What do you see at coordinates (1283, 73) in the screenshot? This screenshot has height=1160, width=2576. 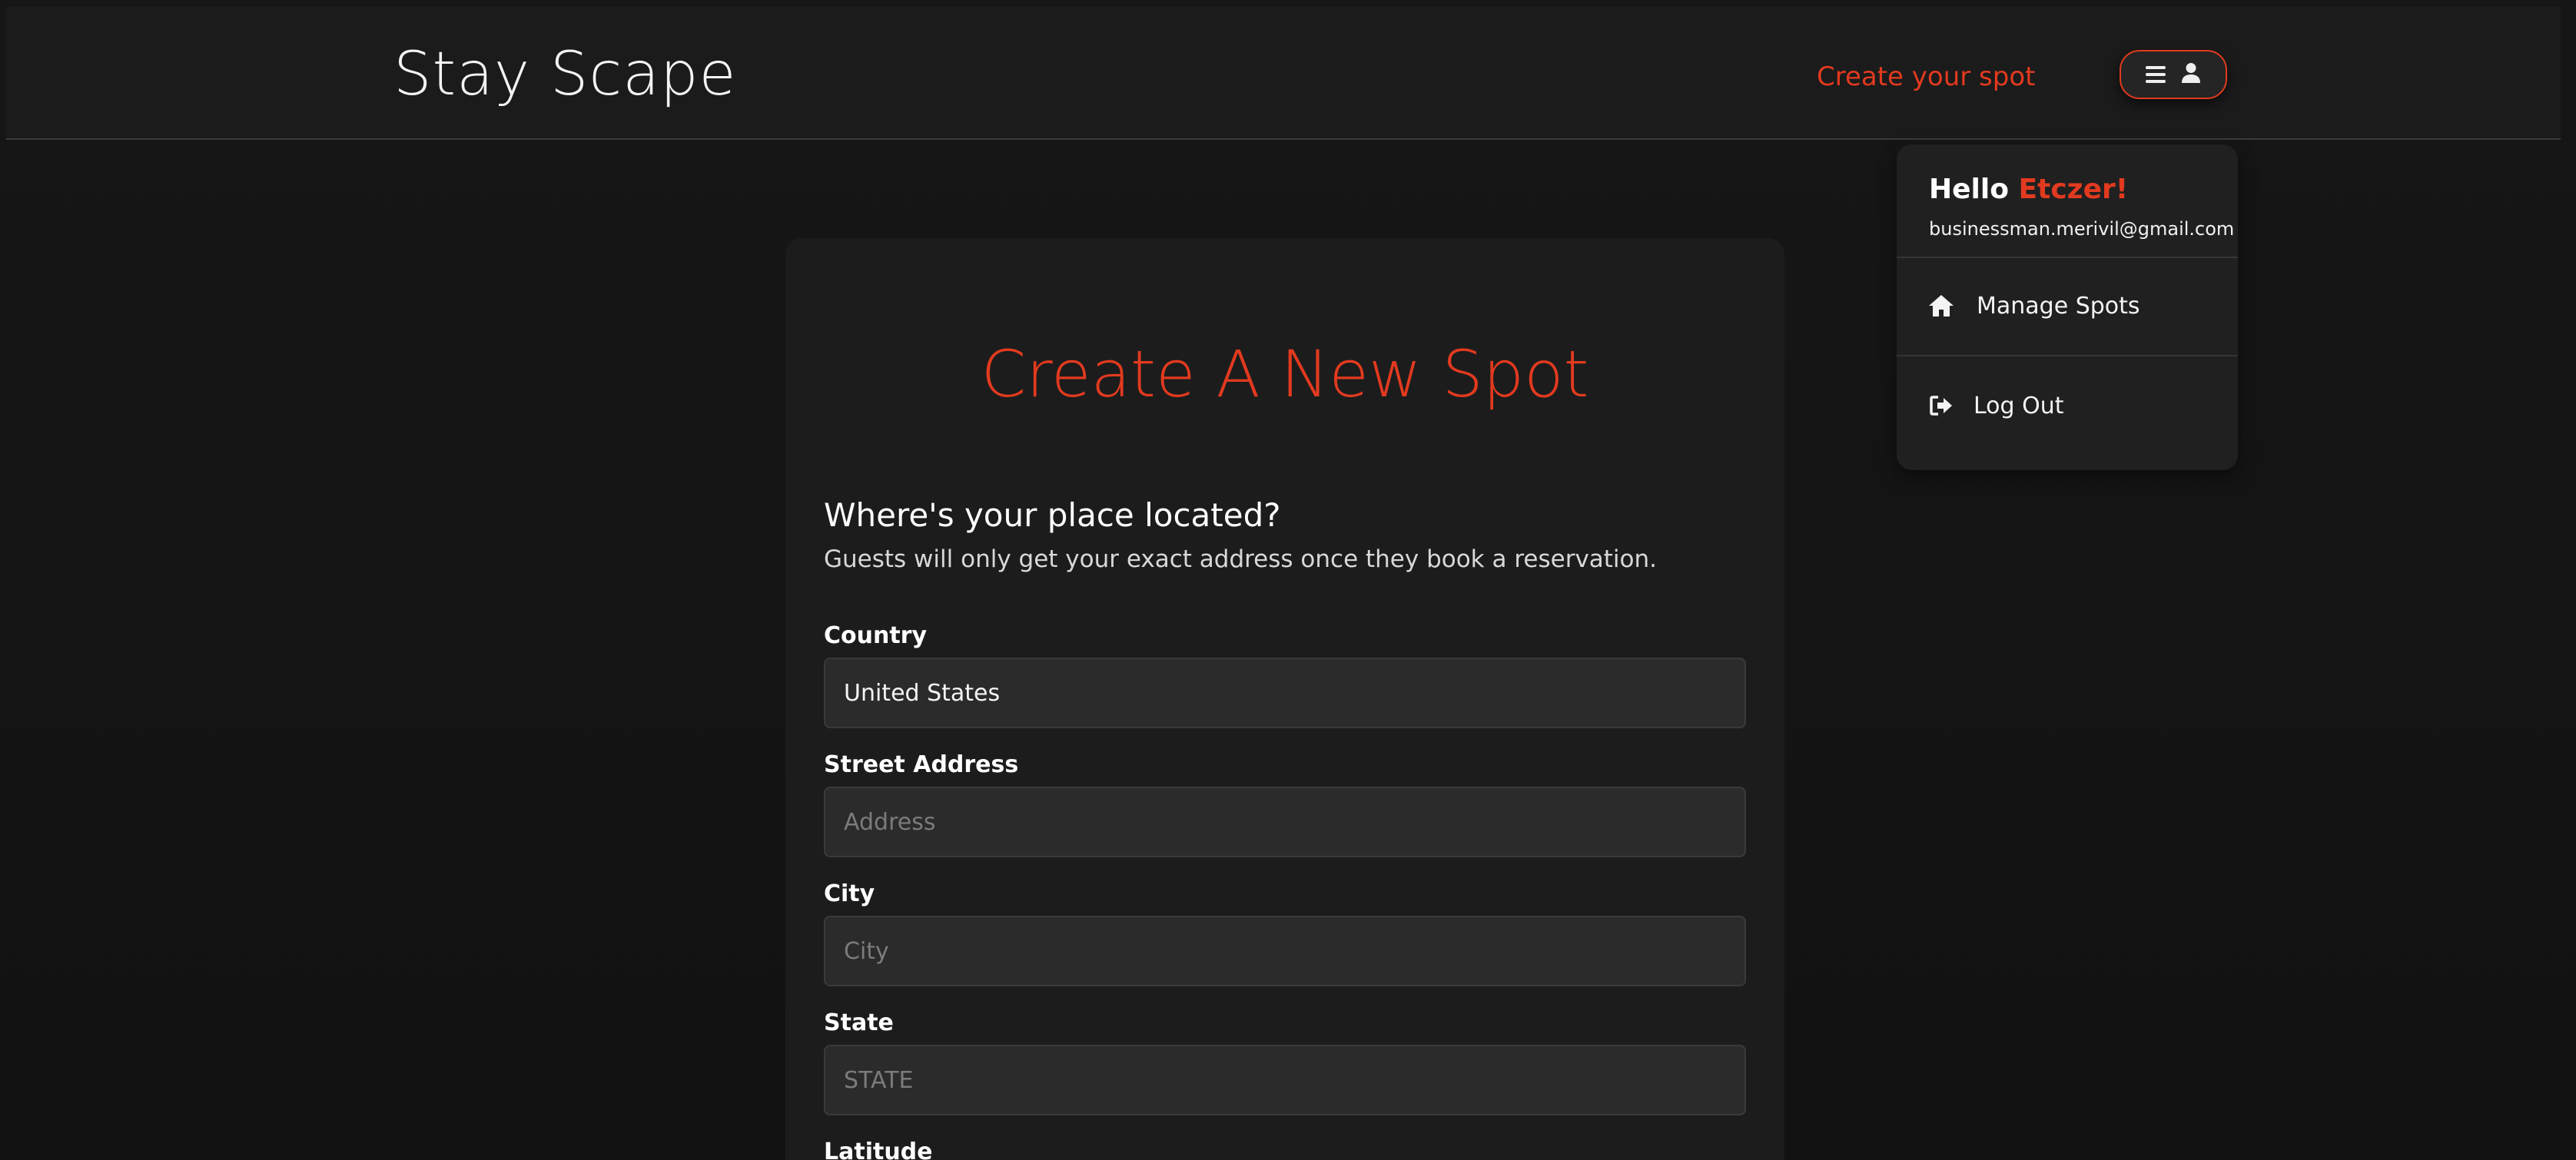 I see `top-nav-bar: Stay Scape Create your spot` at bounding box center [1283, 73].